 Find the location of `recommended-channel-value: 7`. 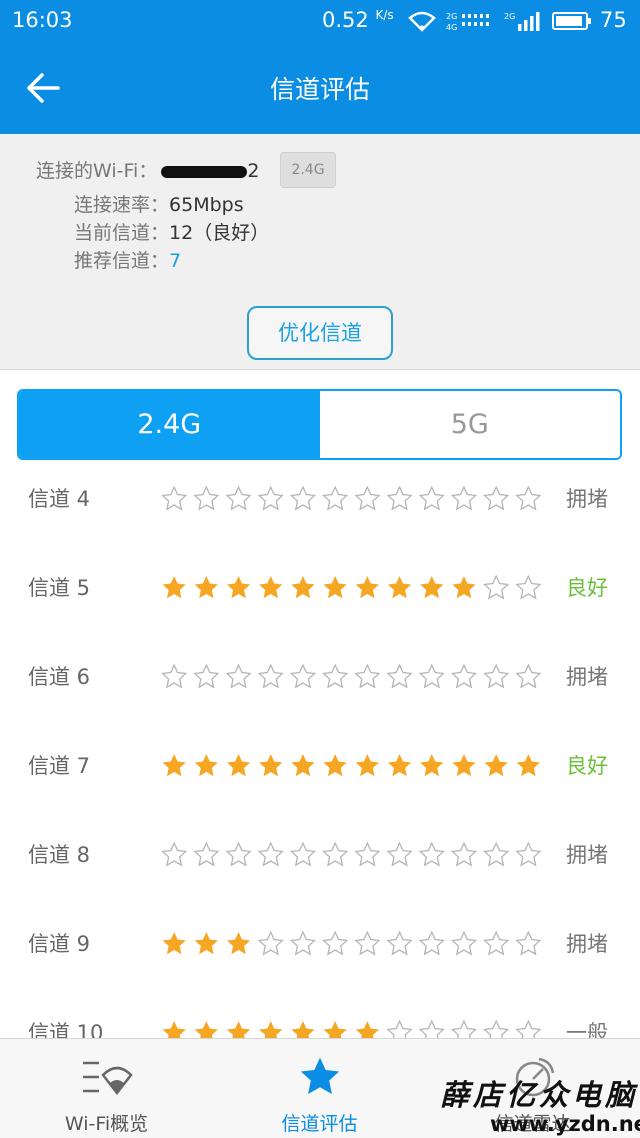

recommended-channel-value: 7 is located at coordinates (175, 261).